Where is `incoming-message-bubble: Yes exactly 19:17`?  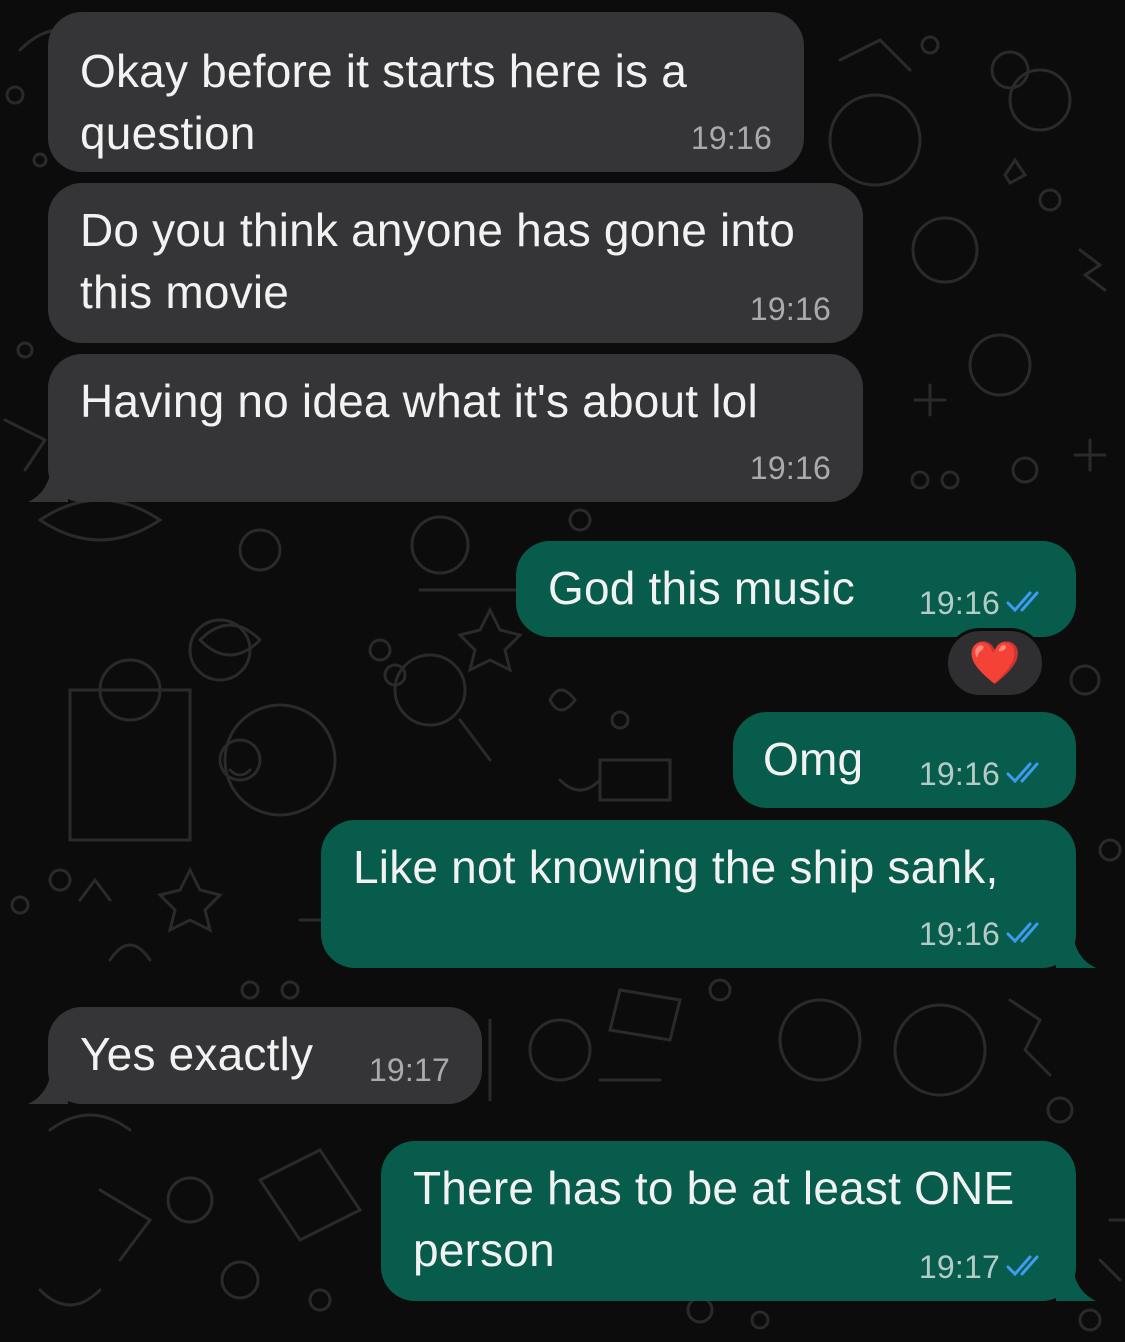 incoming-message-bubble: Yes exactly 19:17 is located at coordinates (265, 1055).